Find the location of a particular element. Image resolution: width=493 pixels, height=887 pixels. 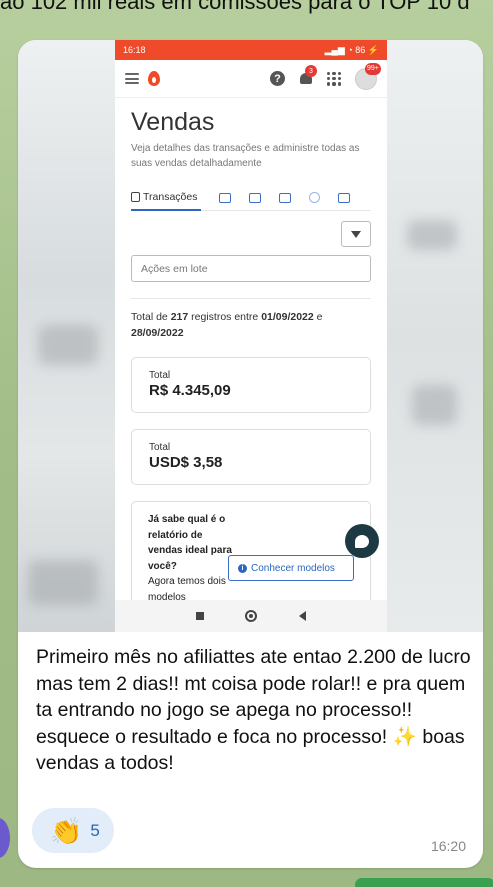

blurred-background-left is located at coordinates (66, 336).